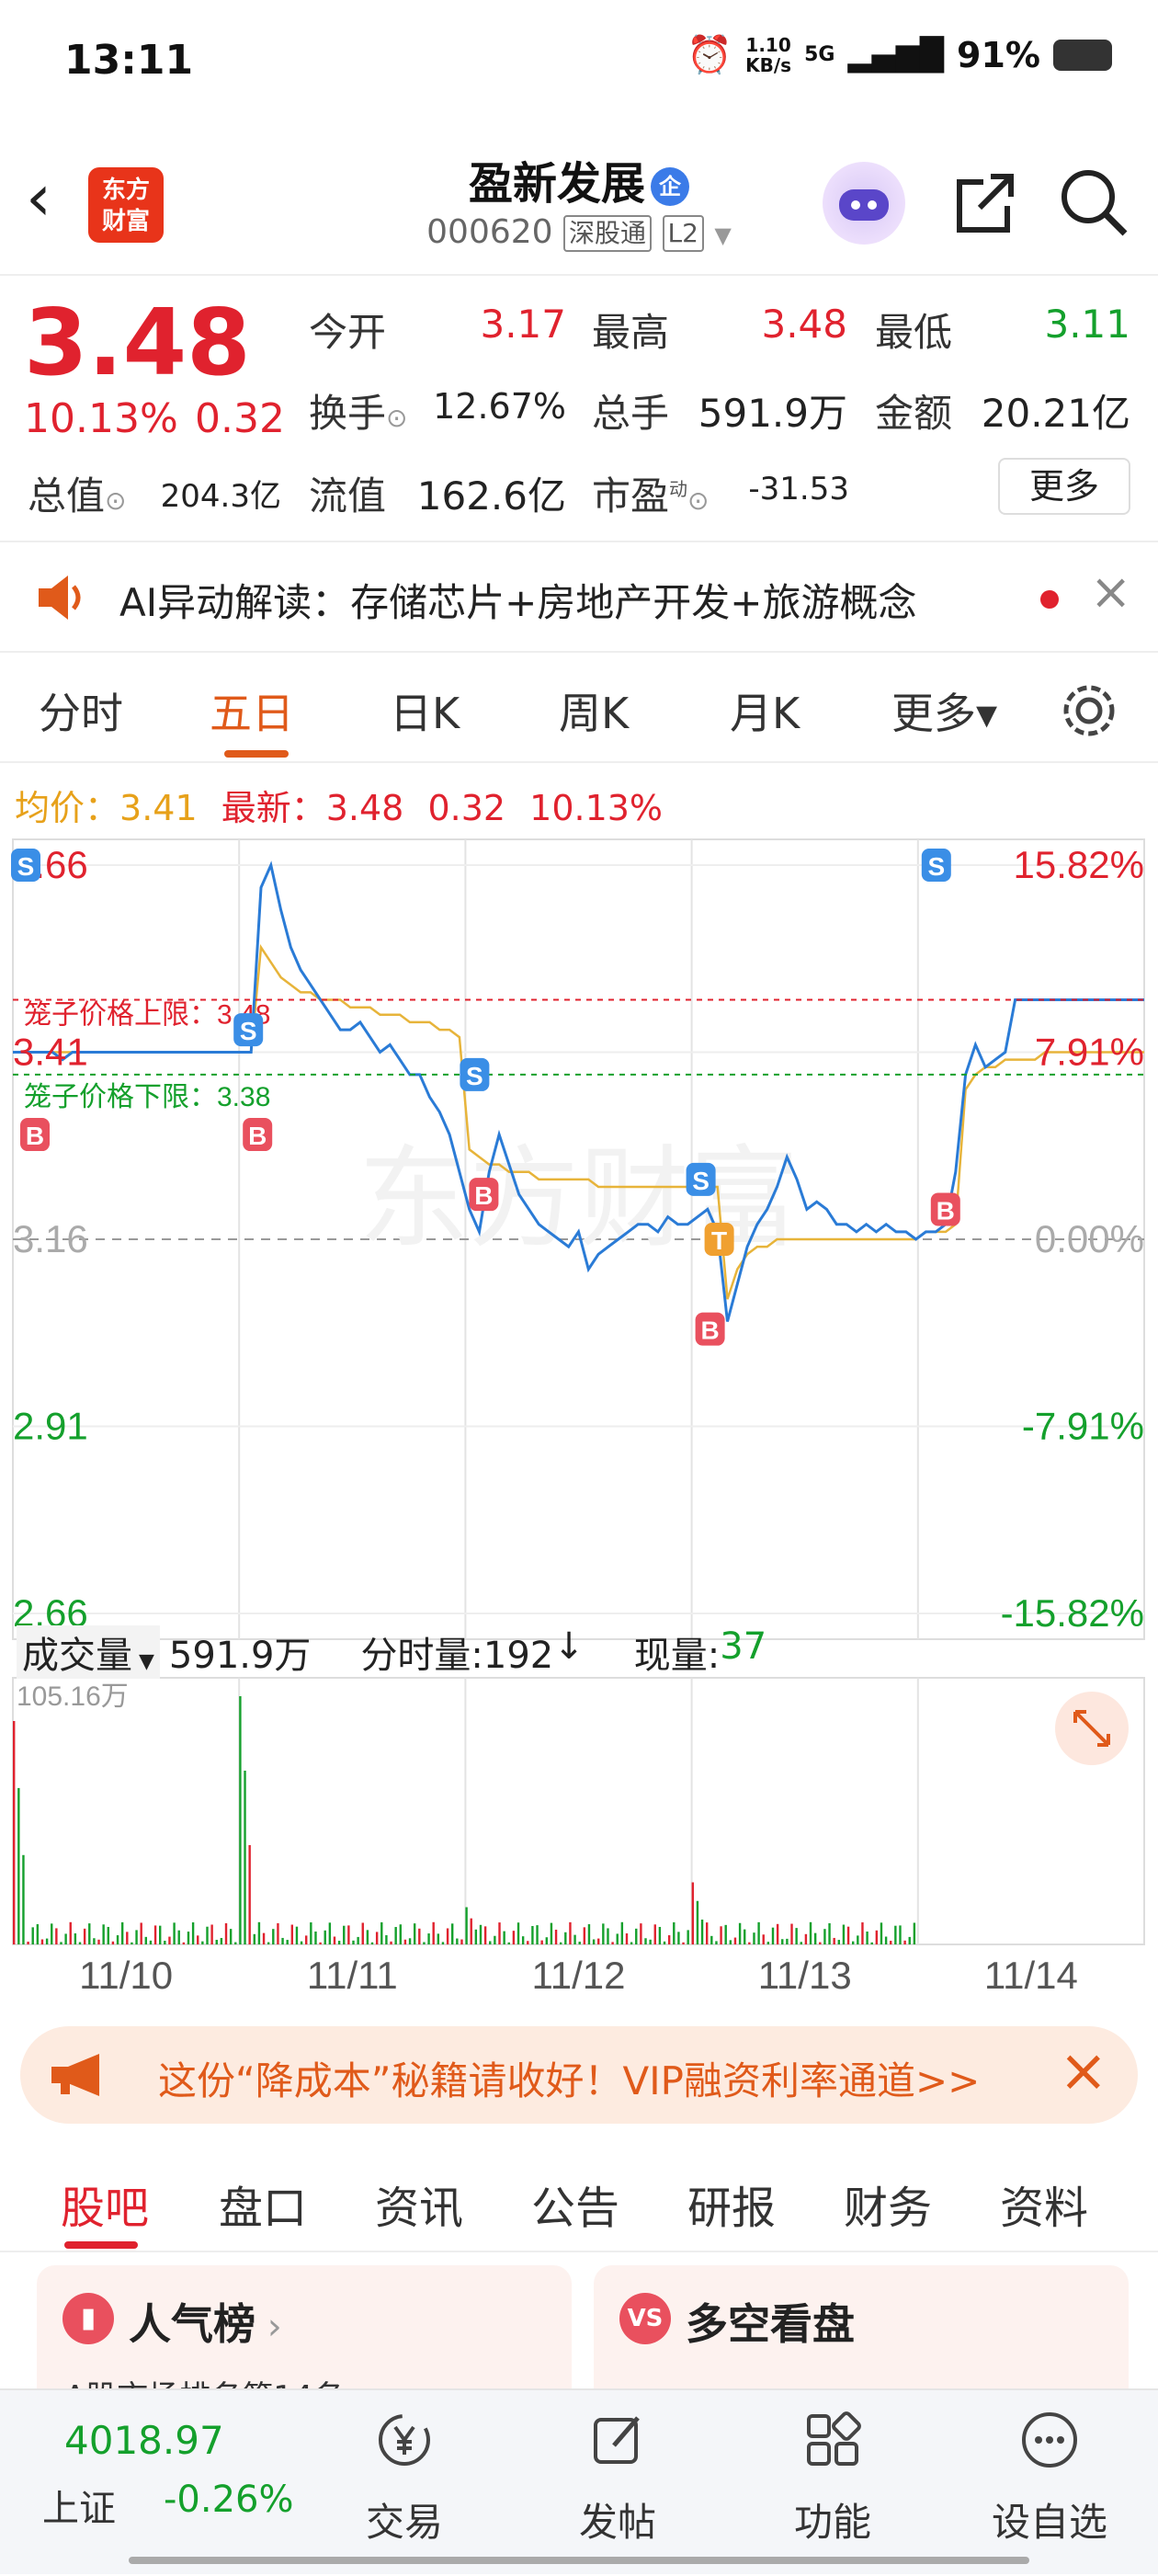 This screenshot has width=1158, height=2576. Describe the element at coordinates (79, 2505) in the screenshot. I see `index-name: 上证` at that location.